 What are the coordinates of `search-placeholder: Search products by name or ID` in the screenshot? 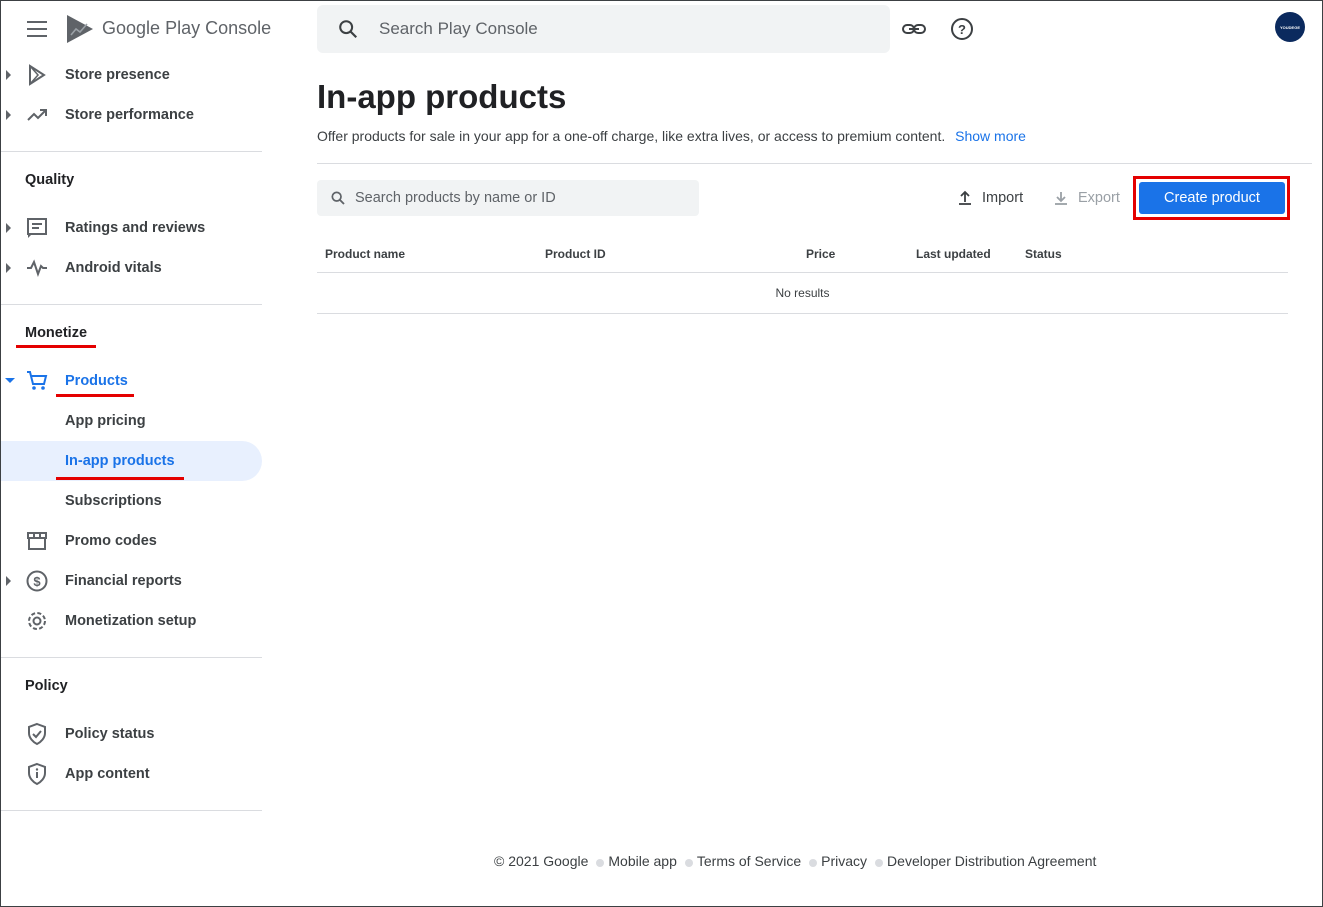 It's located at (455, 198).